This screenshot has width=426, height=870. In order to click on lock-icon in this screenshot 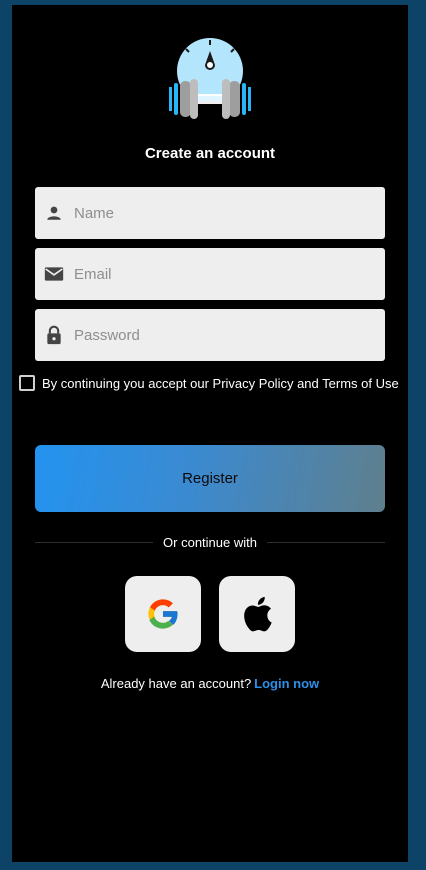, I will do `click(54, 335)`.